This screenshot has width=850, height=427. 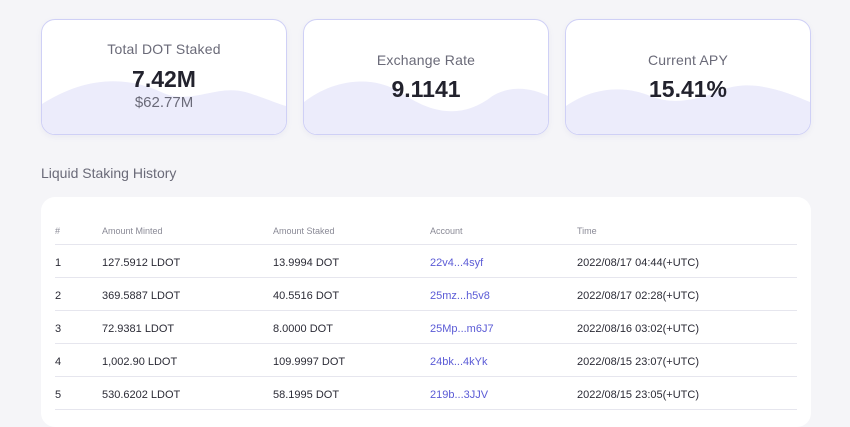 I want to click on row-index: 5, so click(x=58, y=395).